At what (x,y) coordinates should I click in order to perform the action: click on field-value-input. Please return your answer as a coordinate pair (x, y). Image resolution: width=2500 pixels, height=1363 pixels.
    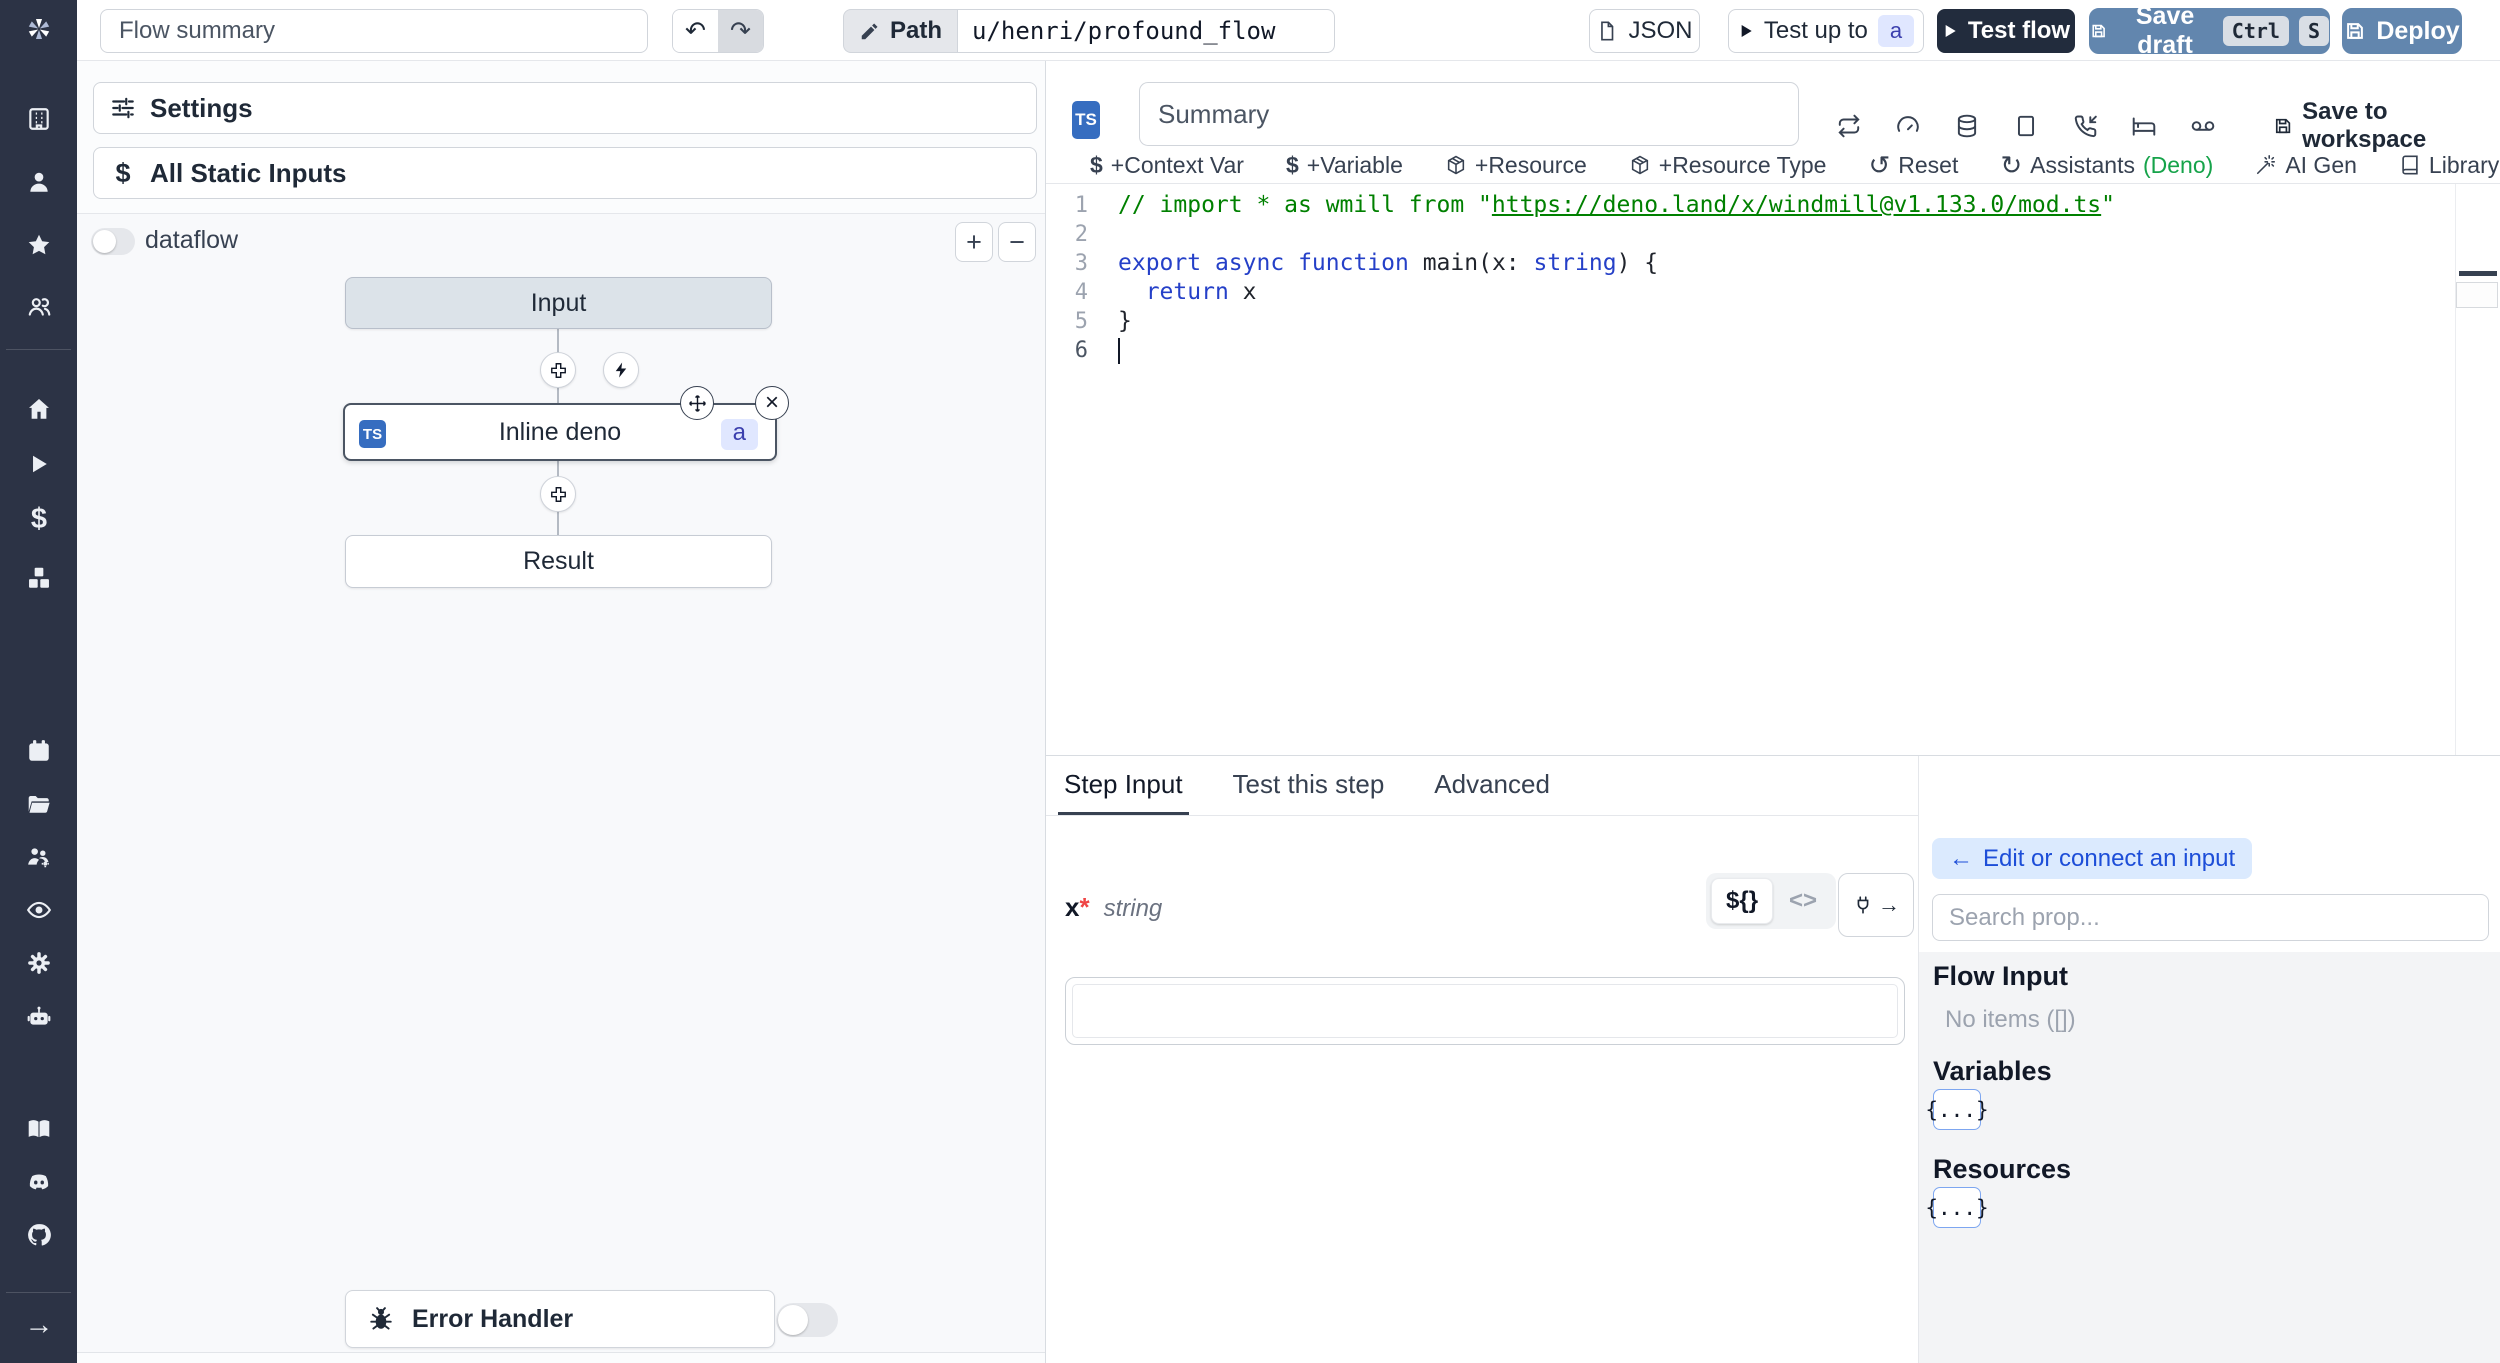
    Looking at the image, I should click on (1485, 1011).